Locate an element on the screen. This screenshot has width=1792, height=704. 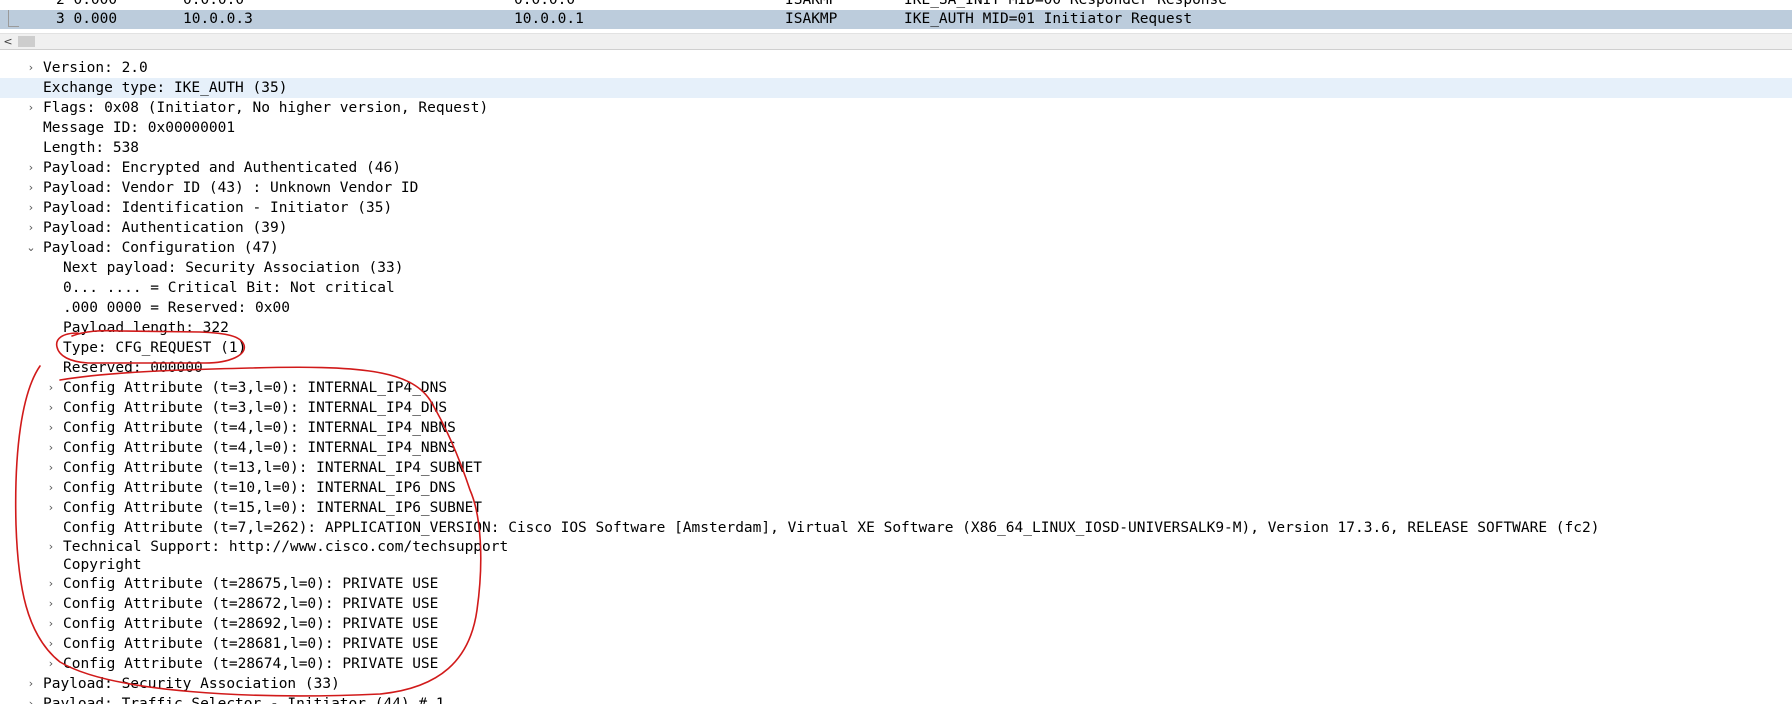
tree-item-copyright: Copyright is located at coordinates (896, 565).